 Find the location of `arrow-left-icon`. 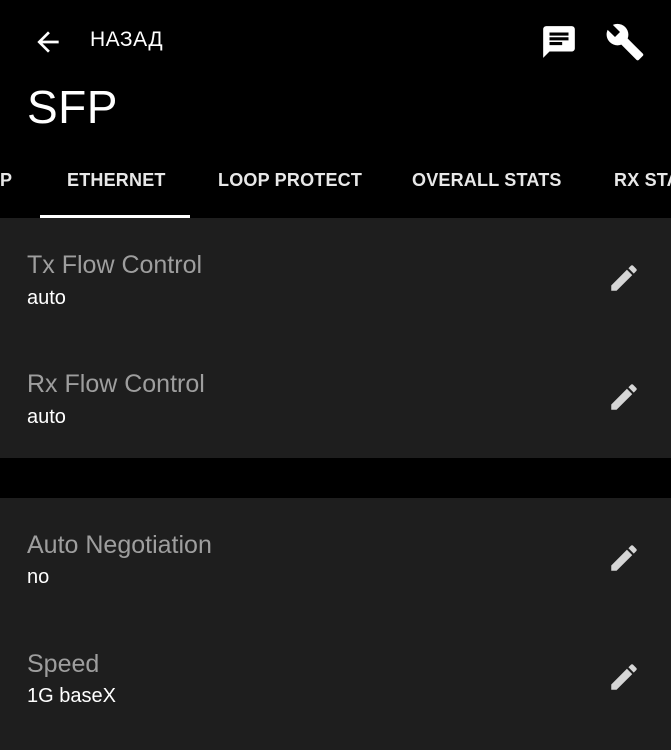

arrow-left-icon is located at coordinates (48, 42).